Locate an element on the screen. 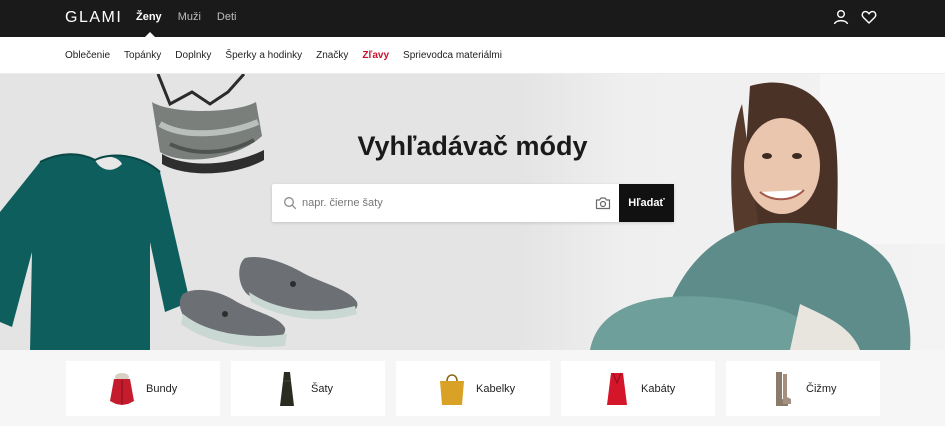 This screenshot has height=426, width=945. red-coat-icon is located at coordinates (617, 388).